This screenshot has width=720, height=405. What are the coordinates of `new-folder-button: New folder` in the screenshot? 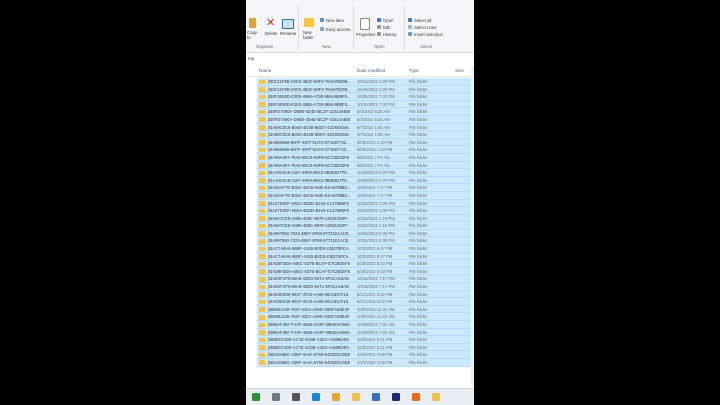 It's located at (310, 35).